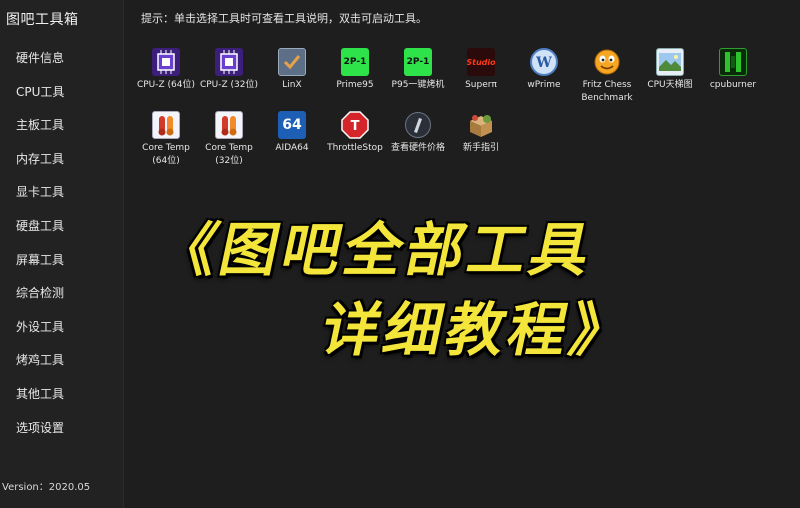 The width and height of the screenshot is (800, 508). What do you see at coordinates (62, 126) in the screenshot?
I see `sidebar-item-motherboard-tools: 主板工具` at bounding box center [62, 126].